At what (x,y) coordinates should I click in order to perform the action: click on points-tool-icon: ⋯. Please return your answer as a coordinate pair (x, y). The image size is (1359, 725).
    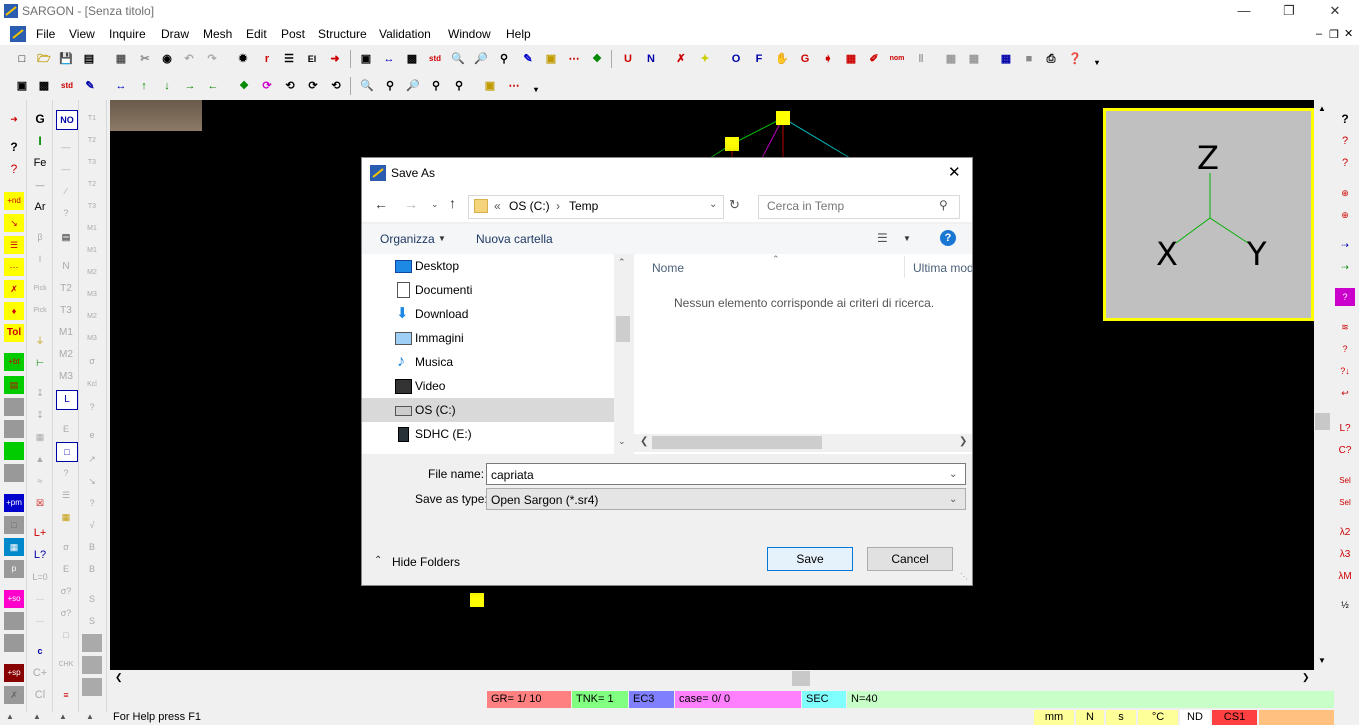
    Looking at the image, I should click on (14, 267).